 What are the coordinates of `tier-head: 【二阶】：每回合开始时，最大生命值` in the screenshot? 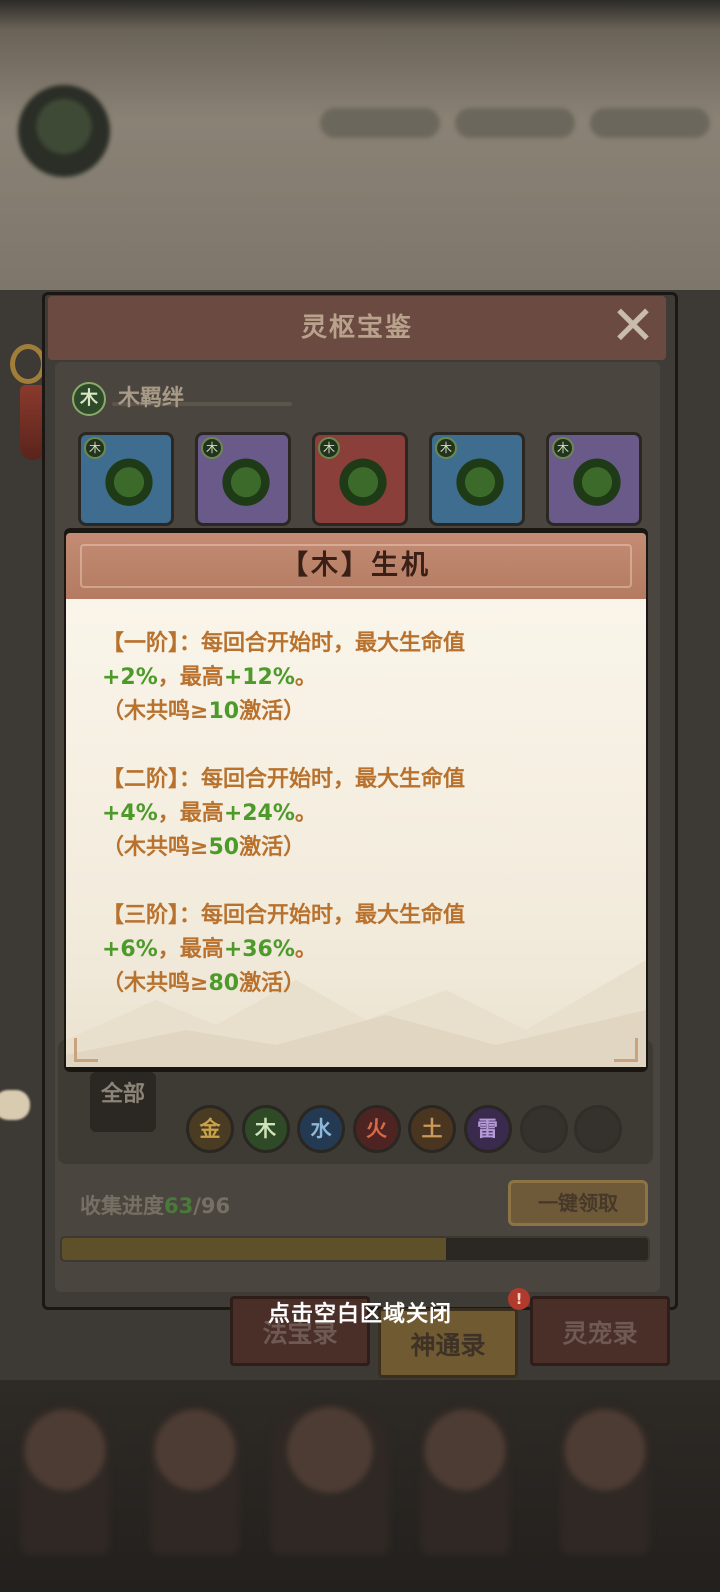 It's located at (284, 779).